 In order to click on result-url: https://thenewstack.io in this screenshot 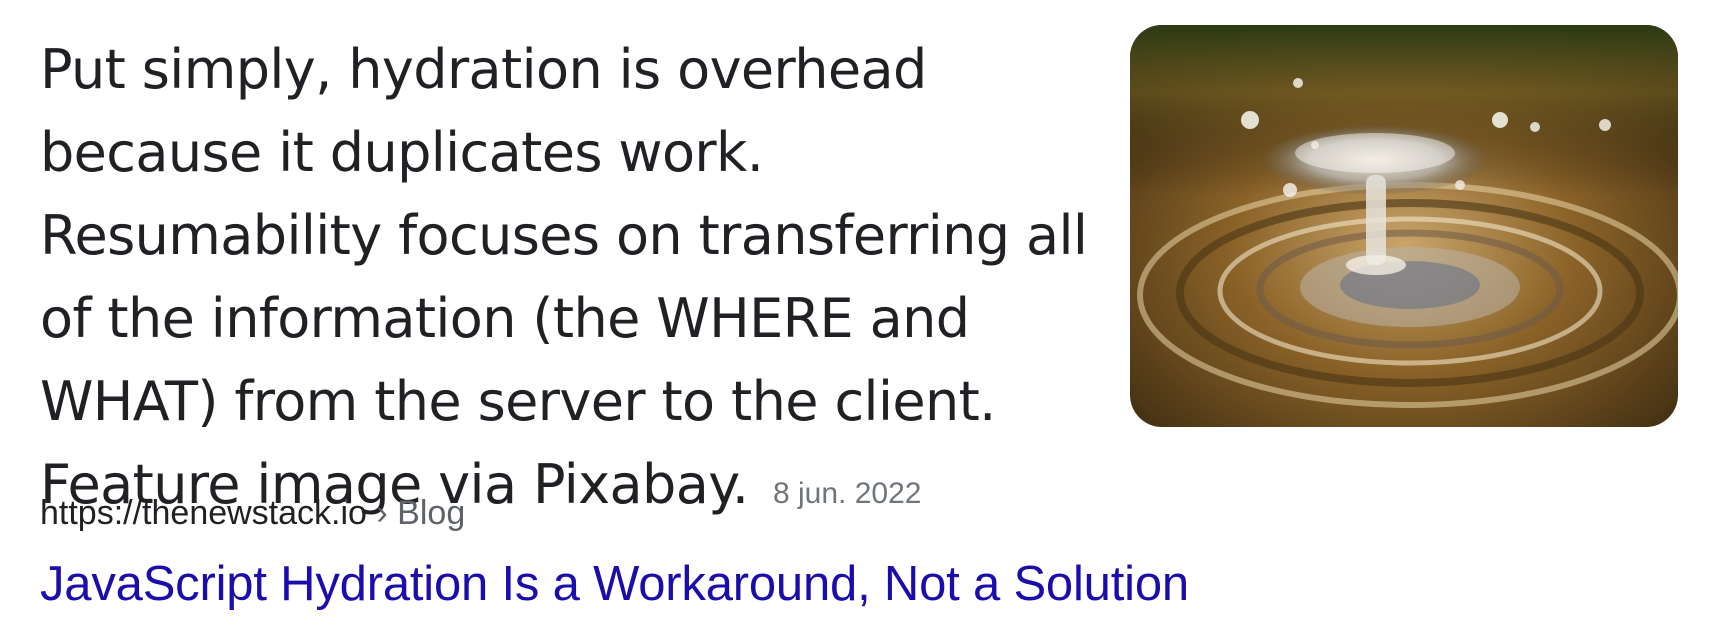, I will do `click(203, 513)`.